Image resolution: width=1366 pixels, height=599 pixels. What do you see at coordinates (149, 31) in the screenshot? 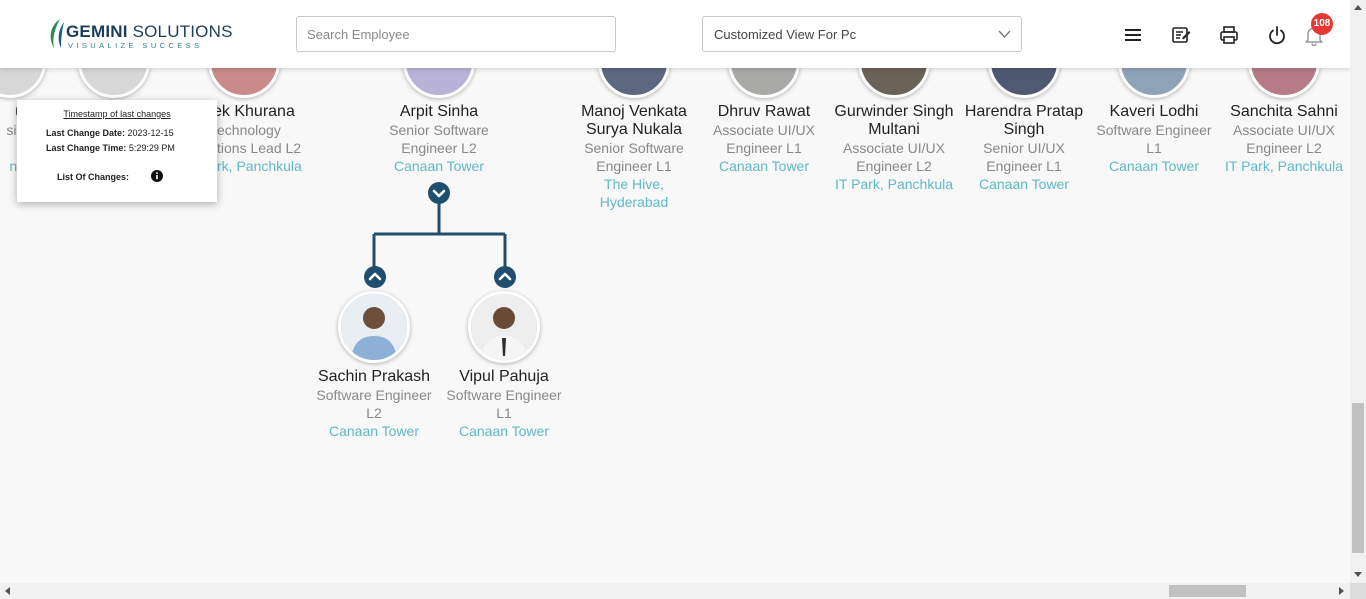
I see `logo-brand: GEMINI SOLUTIONS` at bounding box center [149, 31].